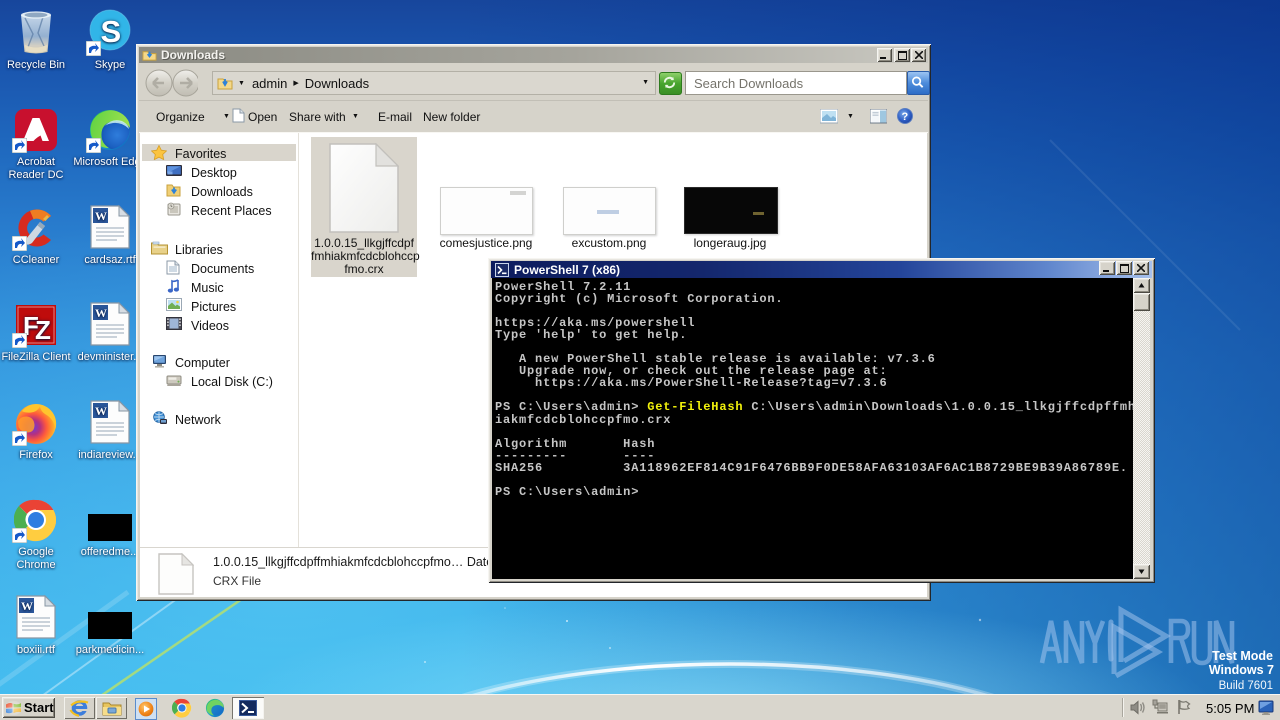 This screenshot has width=1280, height=720. What do you see at coordinates (43, 330) in the screenshot?
I see `svg-text: Z` at bounding box center [43, 330].